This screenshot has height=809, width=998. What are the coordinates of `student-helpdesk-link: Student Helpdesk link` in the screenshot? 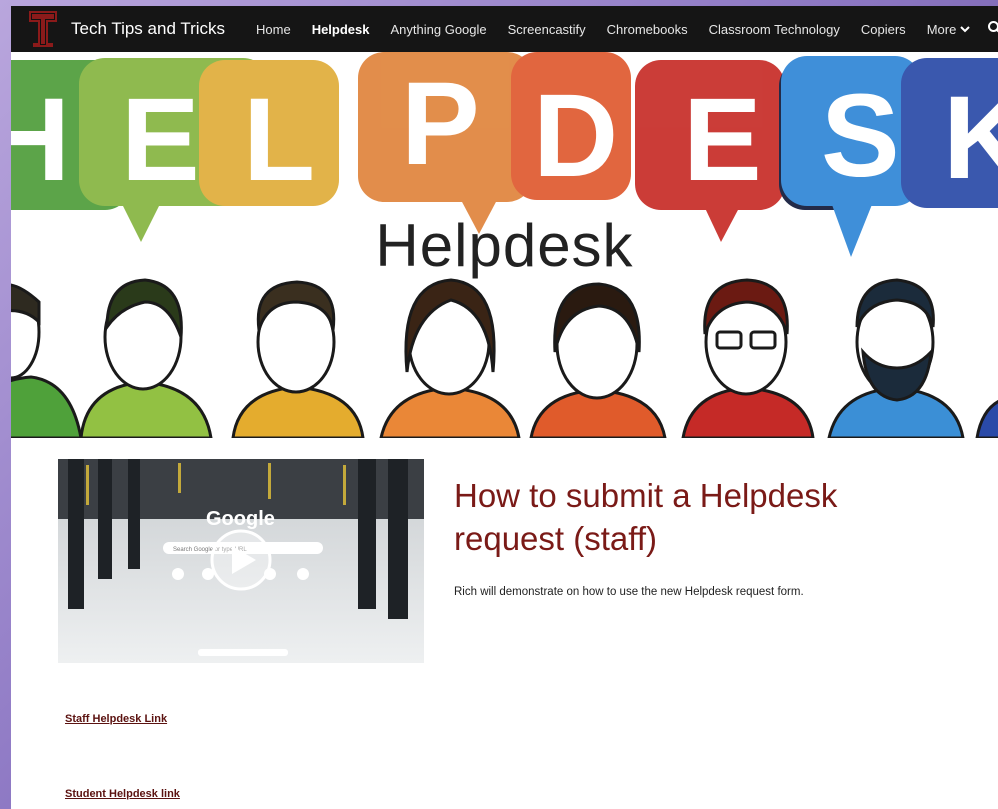 It's located at (122, 794).